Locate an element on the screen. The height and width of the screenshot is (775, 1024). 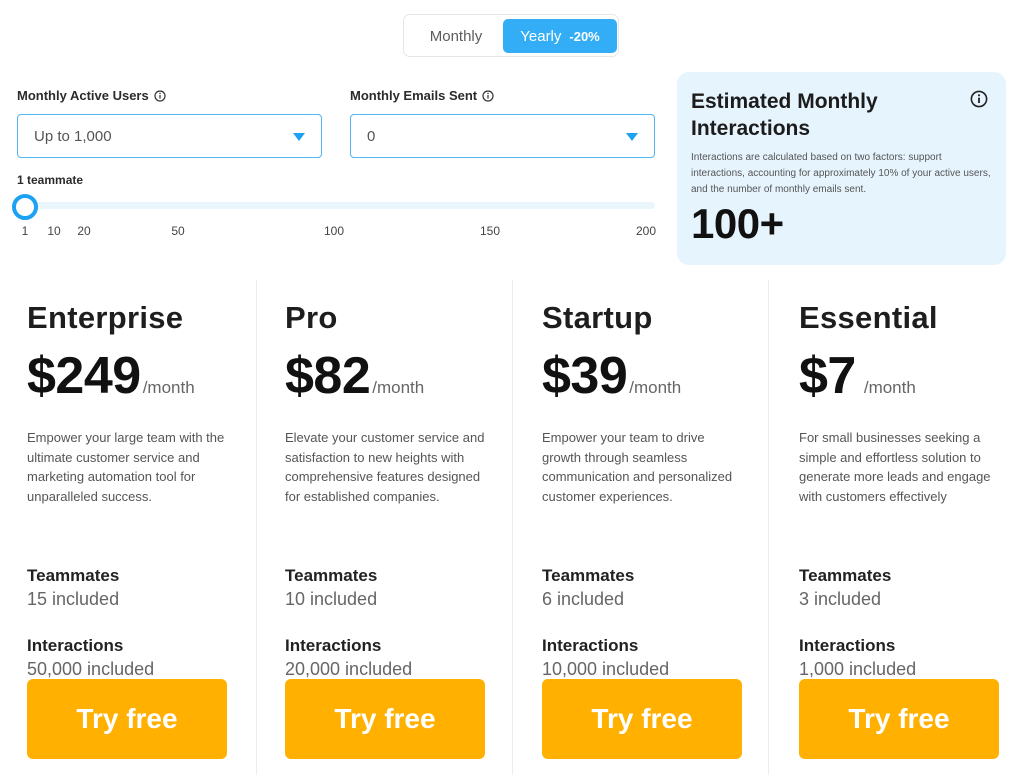
estimate-value: 100+ is located at coordinates (737, 223).